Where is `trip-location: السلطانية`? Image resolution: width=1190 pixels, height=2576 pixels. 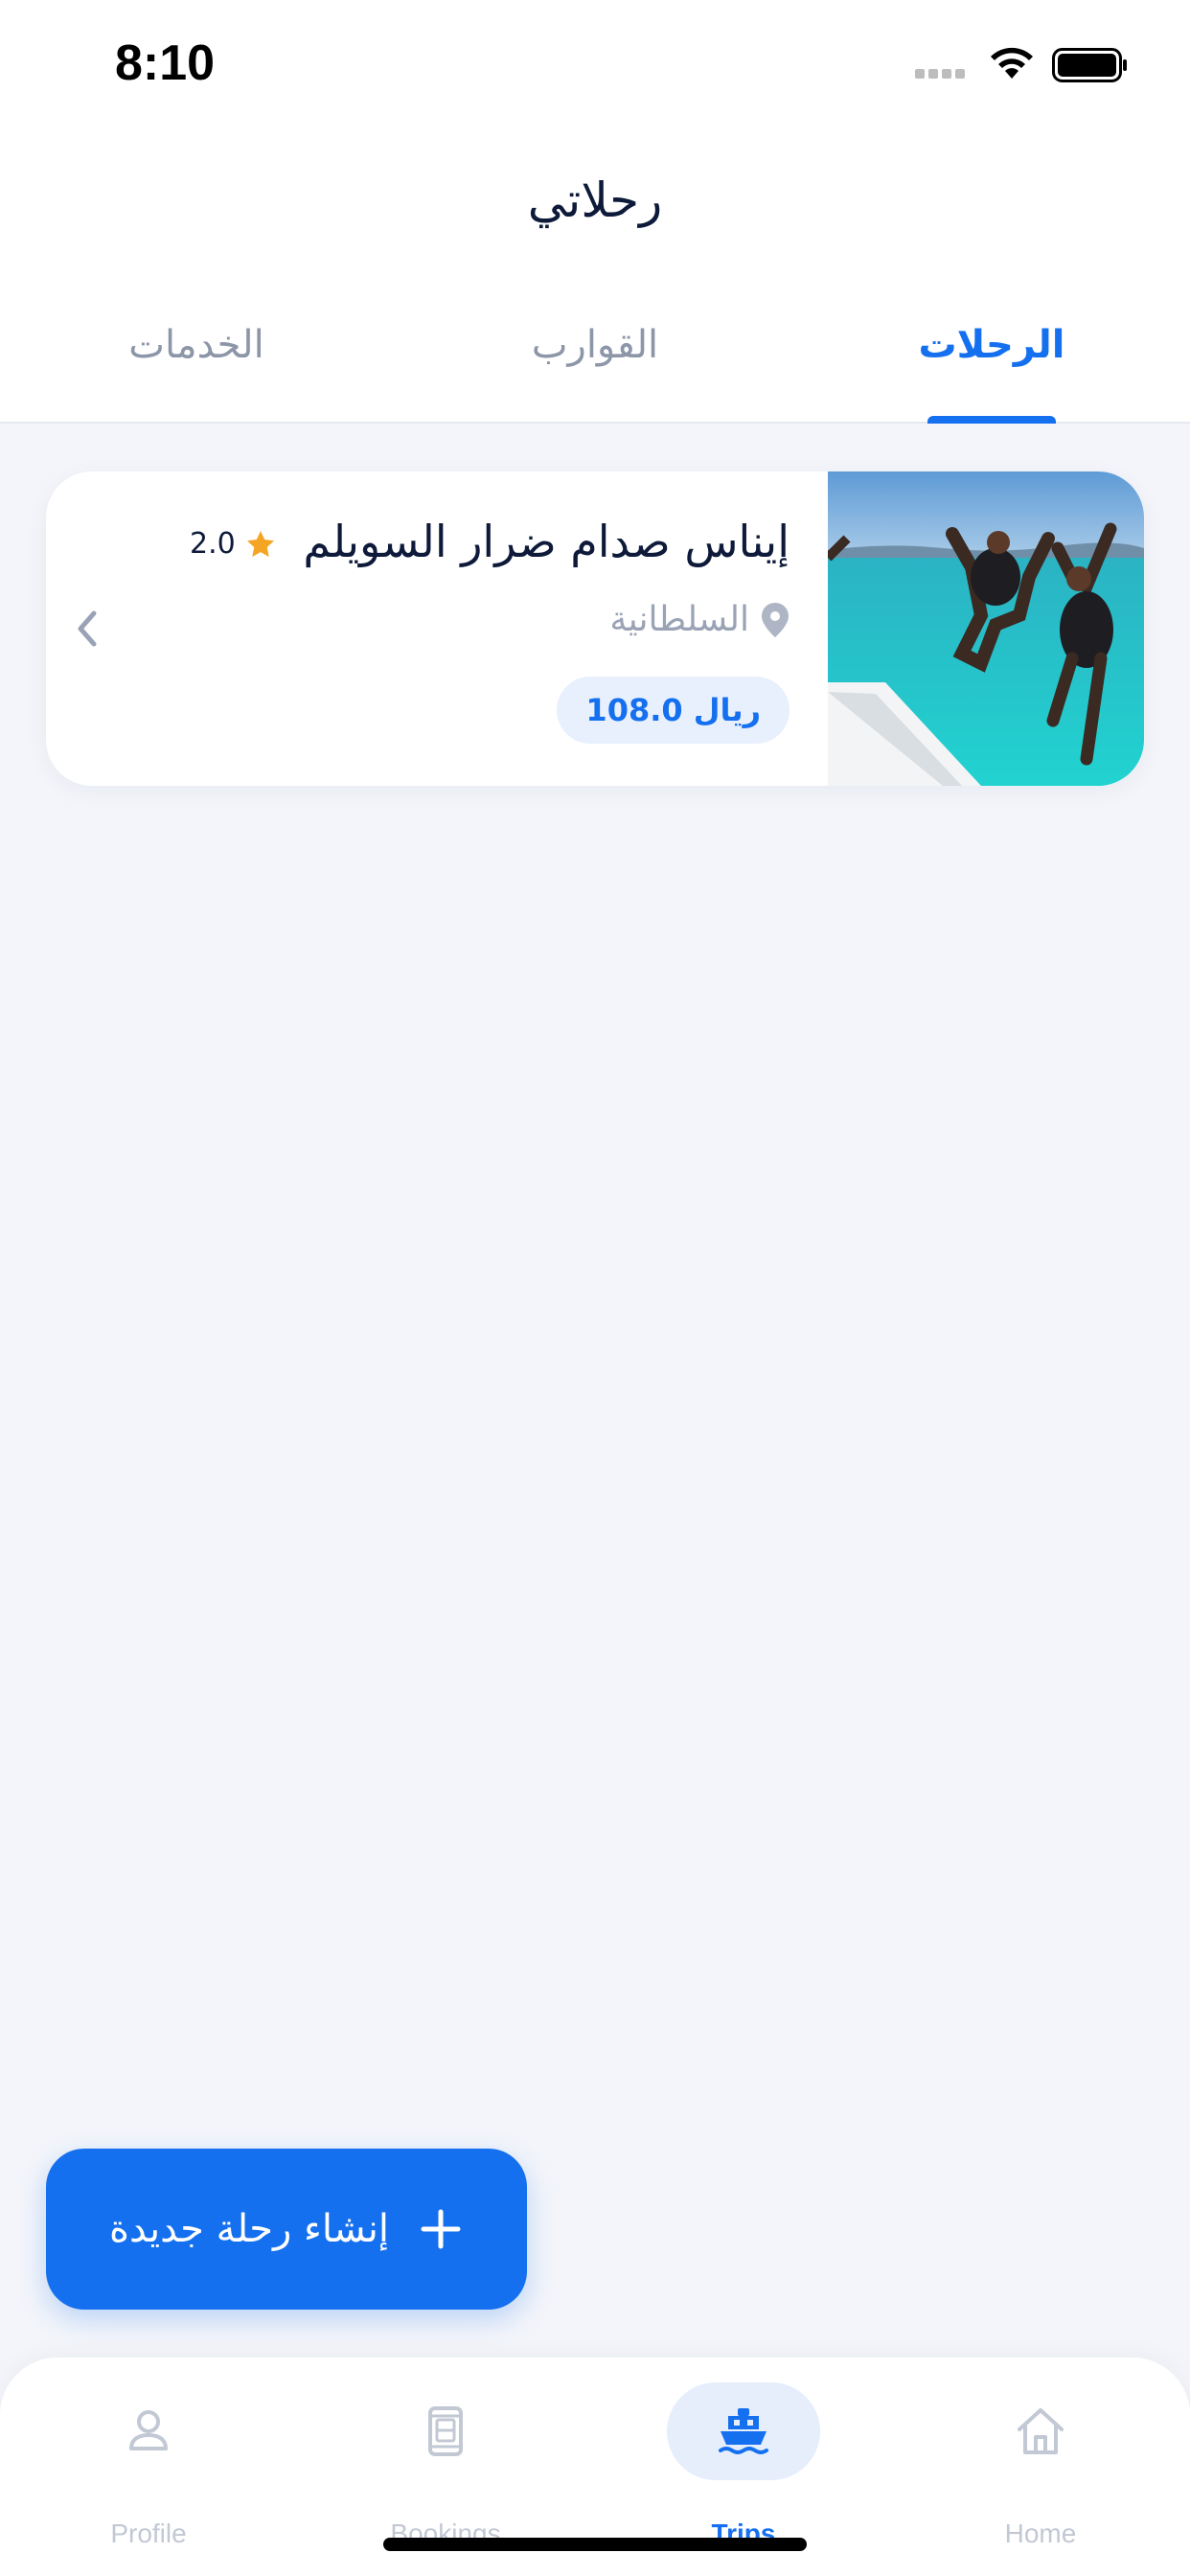 trip-location: السلطانية is located at coordinates (700, 619).